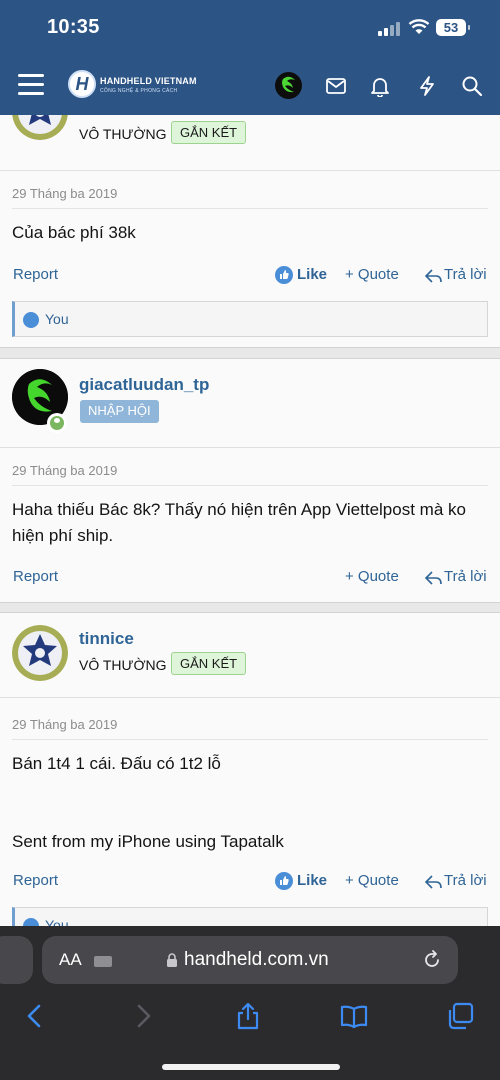 Image resolution: width=500 pixels, height=1080 pixels. What do you see at coordinates (70, 960) in the screenshot?
I see `reader-options-button: AA` at bounding box center [70, 960].